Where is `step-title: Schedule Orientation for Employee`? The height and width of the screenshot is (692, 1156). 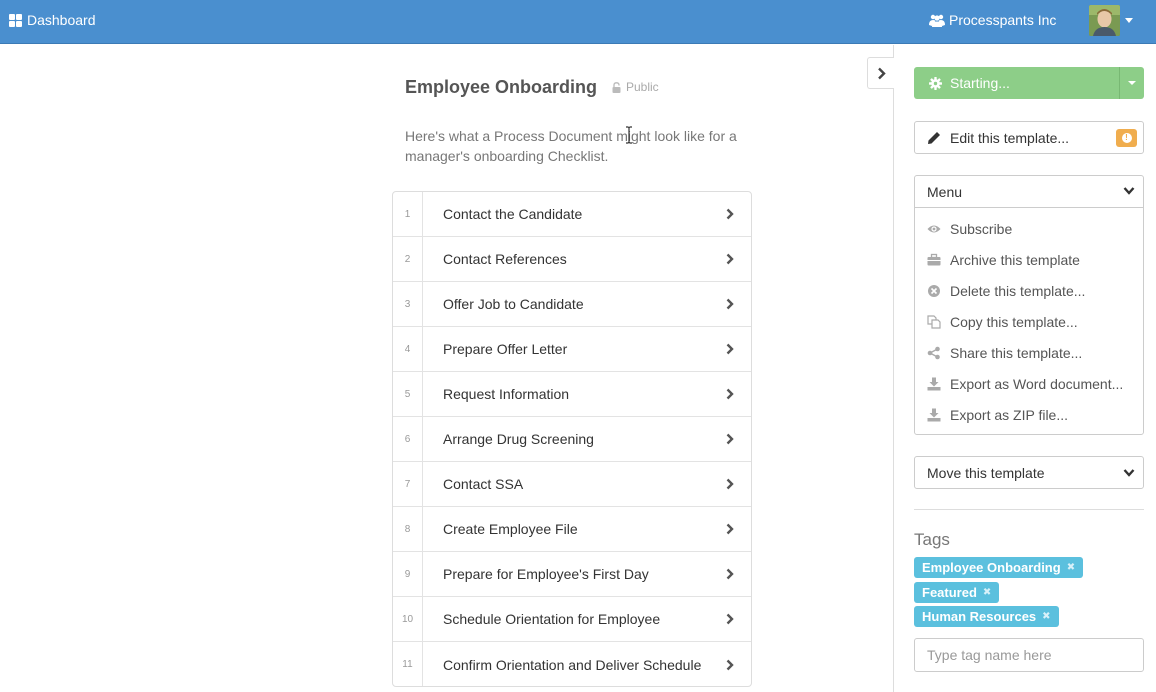 step-title: Schedule Orientation for Employee is located at coordinates (552, 619).